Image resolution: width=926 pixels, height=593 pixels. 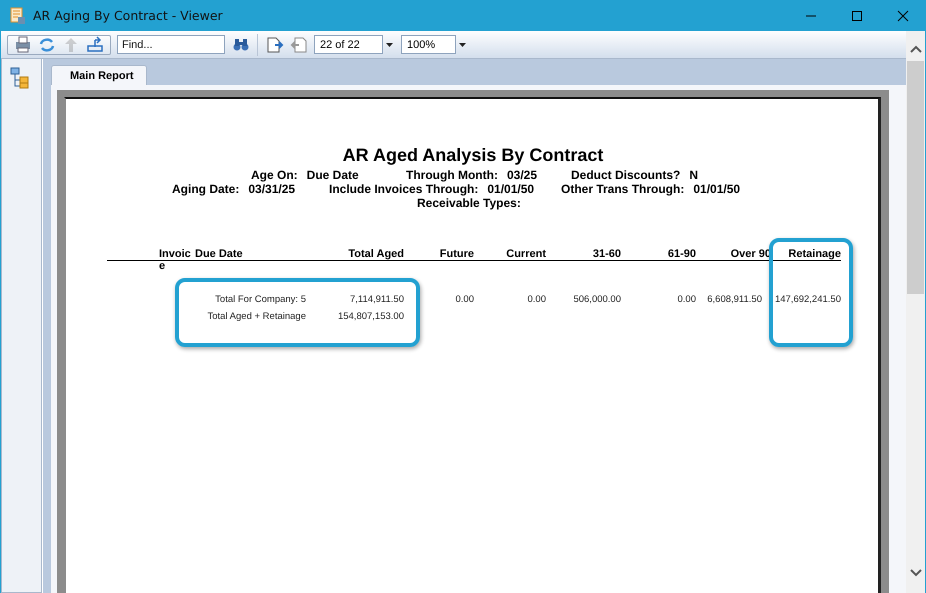 What do you see at coordinates (521, 175) in the screenshot?
I see `parameter-value: 03/25` at bounding box center [521, 175].